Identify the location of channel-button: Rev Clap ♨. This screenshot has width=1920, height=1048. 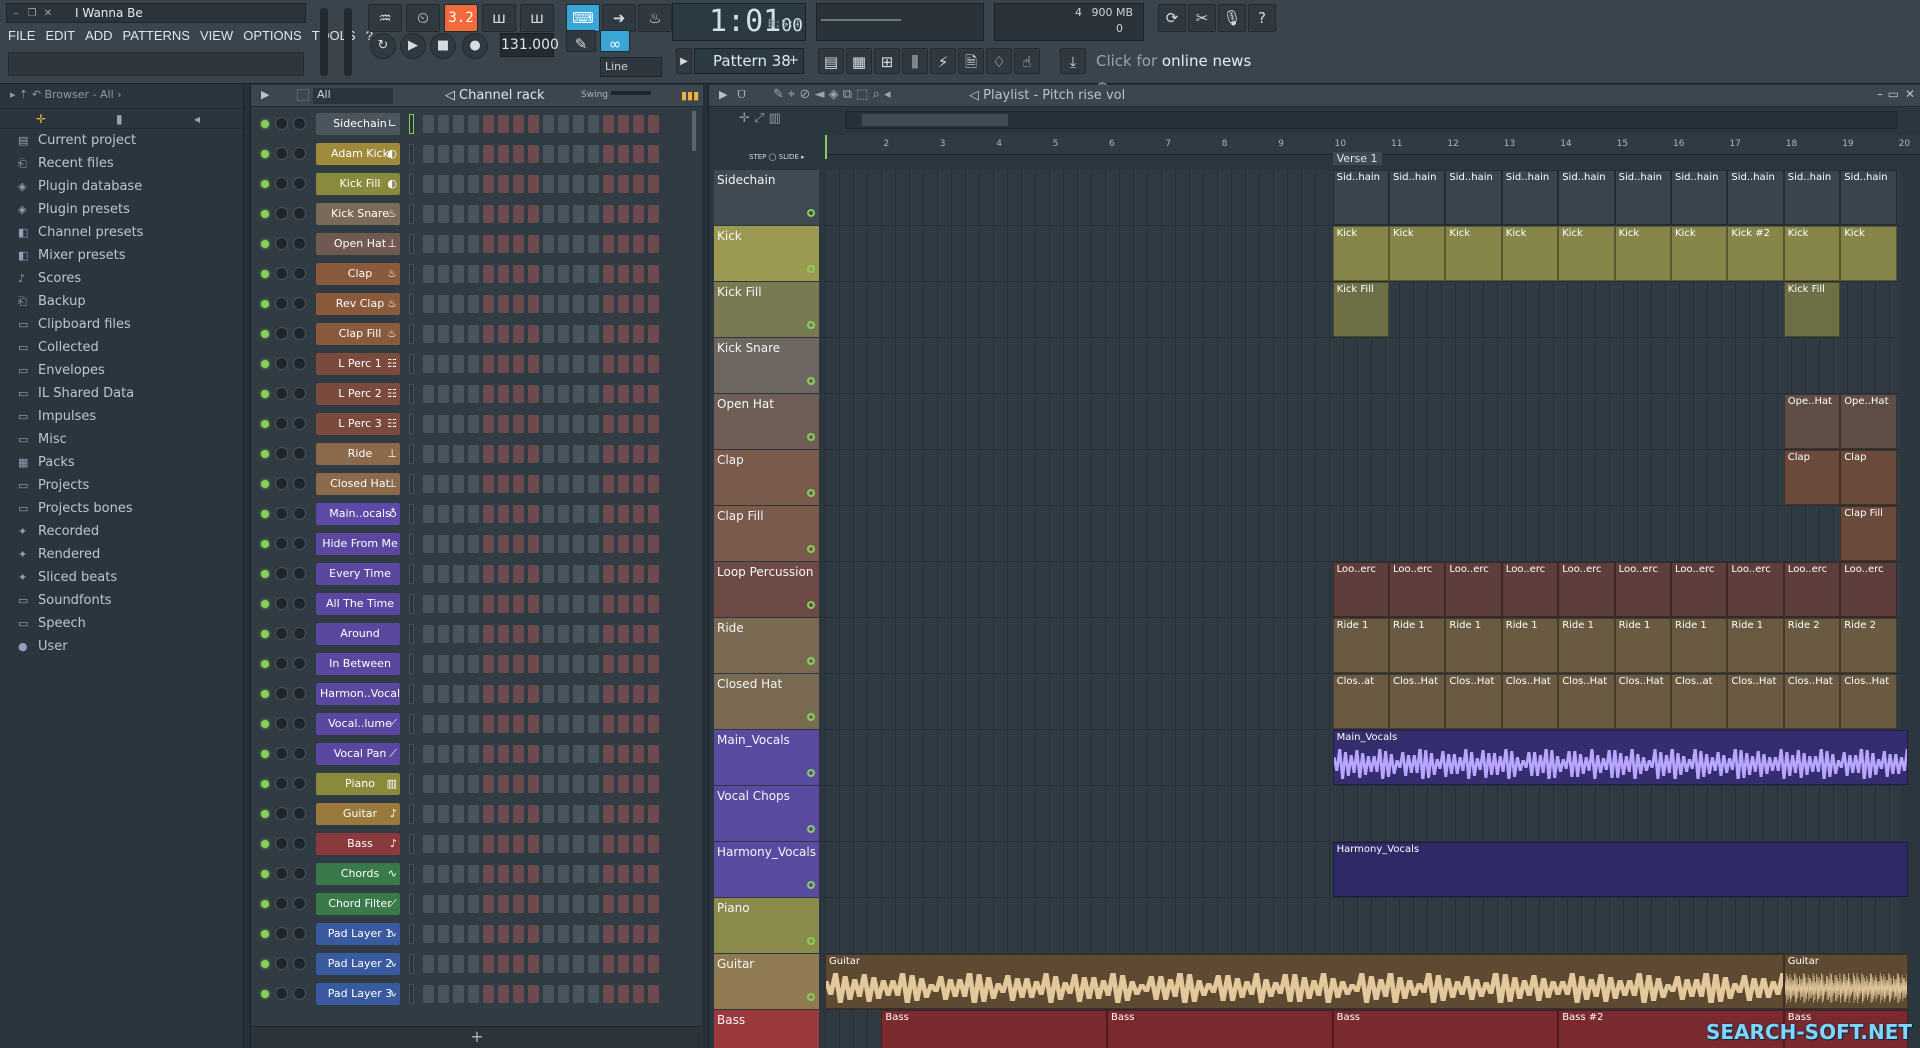
(358, 304).